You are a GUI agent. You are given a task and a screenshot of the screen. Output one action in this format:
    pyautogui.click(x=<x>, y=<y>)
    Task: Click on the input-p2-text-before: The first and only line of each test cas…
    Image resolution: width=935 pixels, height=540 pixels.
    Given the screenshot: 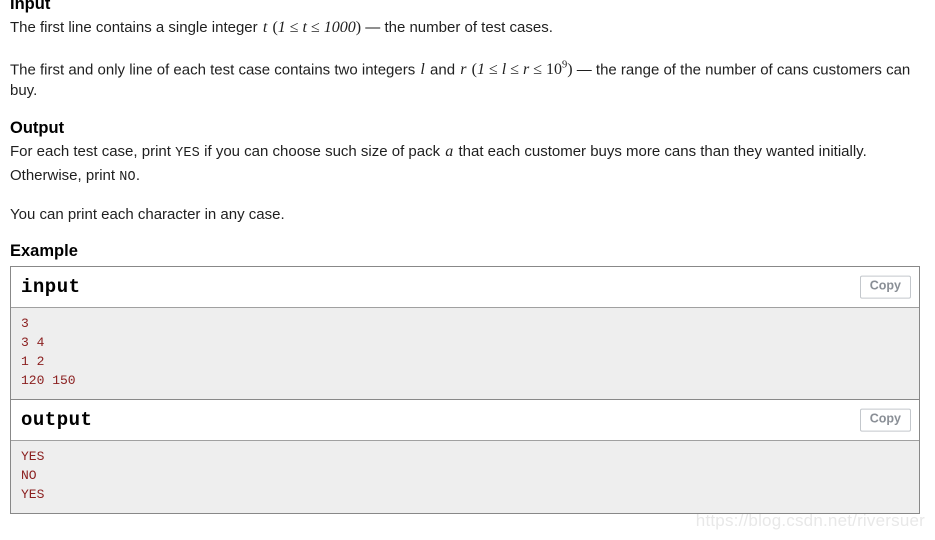 What is the action you would take?
    pyautogui.click(x=213, y=69)
    